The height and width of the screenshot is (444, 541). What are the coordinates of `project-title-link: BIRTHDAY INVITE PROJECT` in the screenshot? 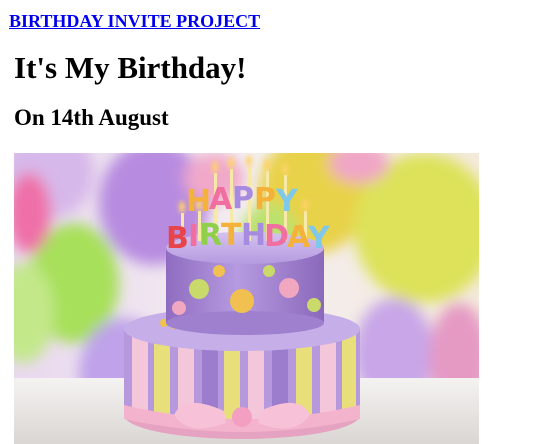 It's located at (134, 21).